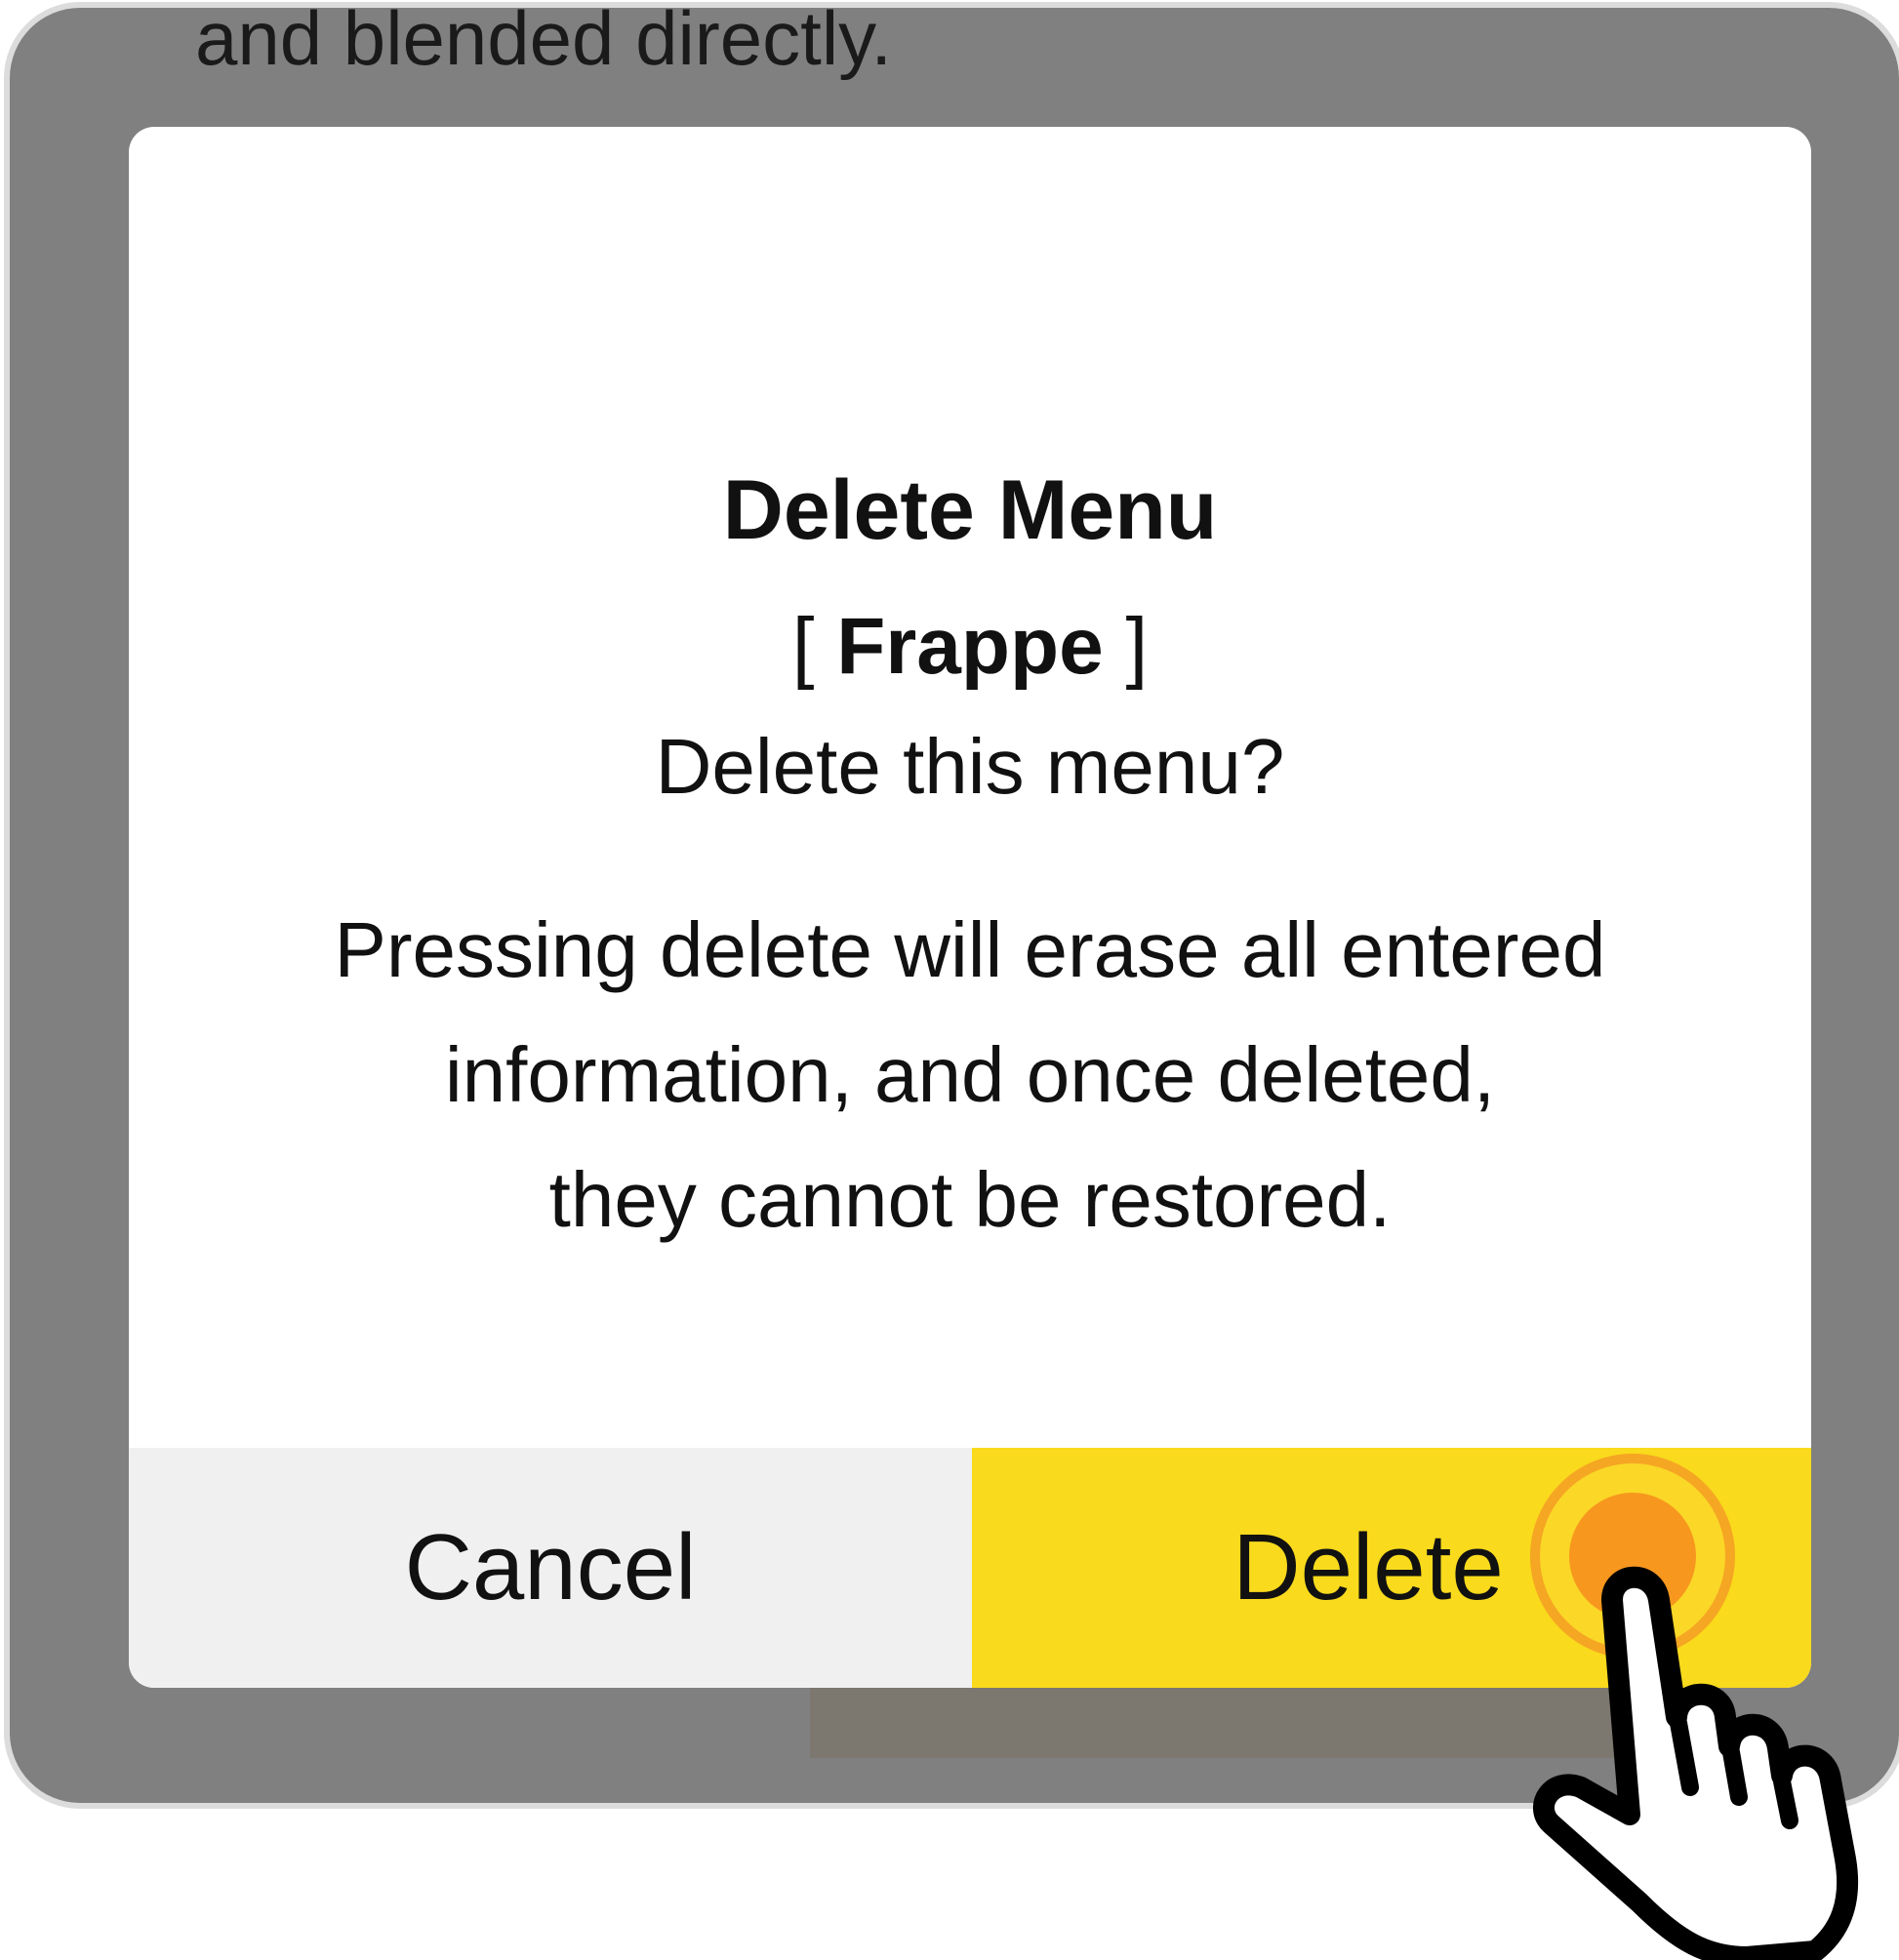 This screenshot has width=1899, height=1960. What do you see at coordinates (1368, 1567) in the screenshot?
I see `delete-button-label: Delete` at bounding box center [1368, 1567].